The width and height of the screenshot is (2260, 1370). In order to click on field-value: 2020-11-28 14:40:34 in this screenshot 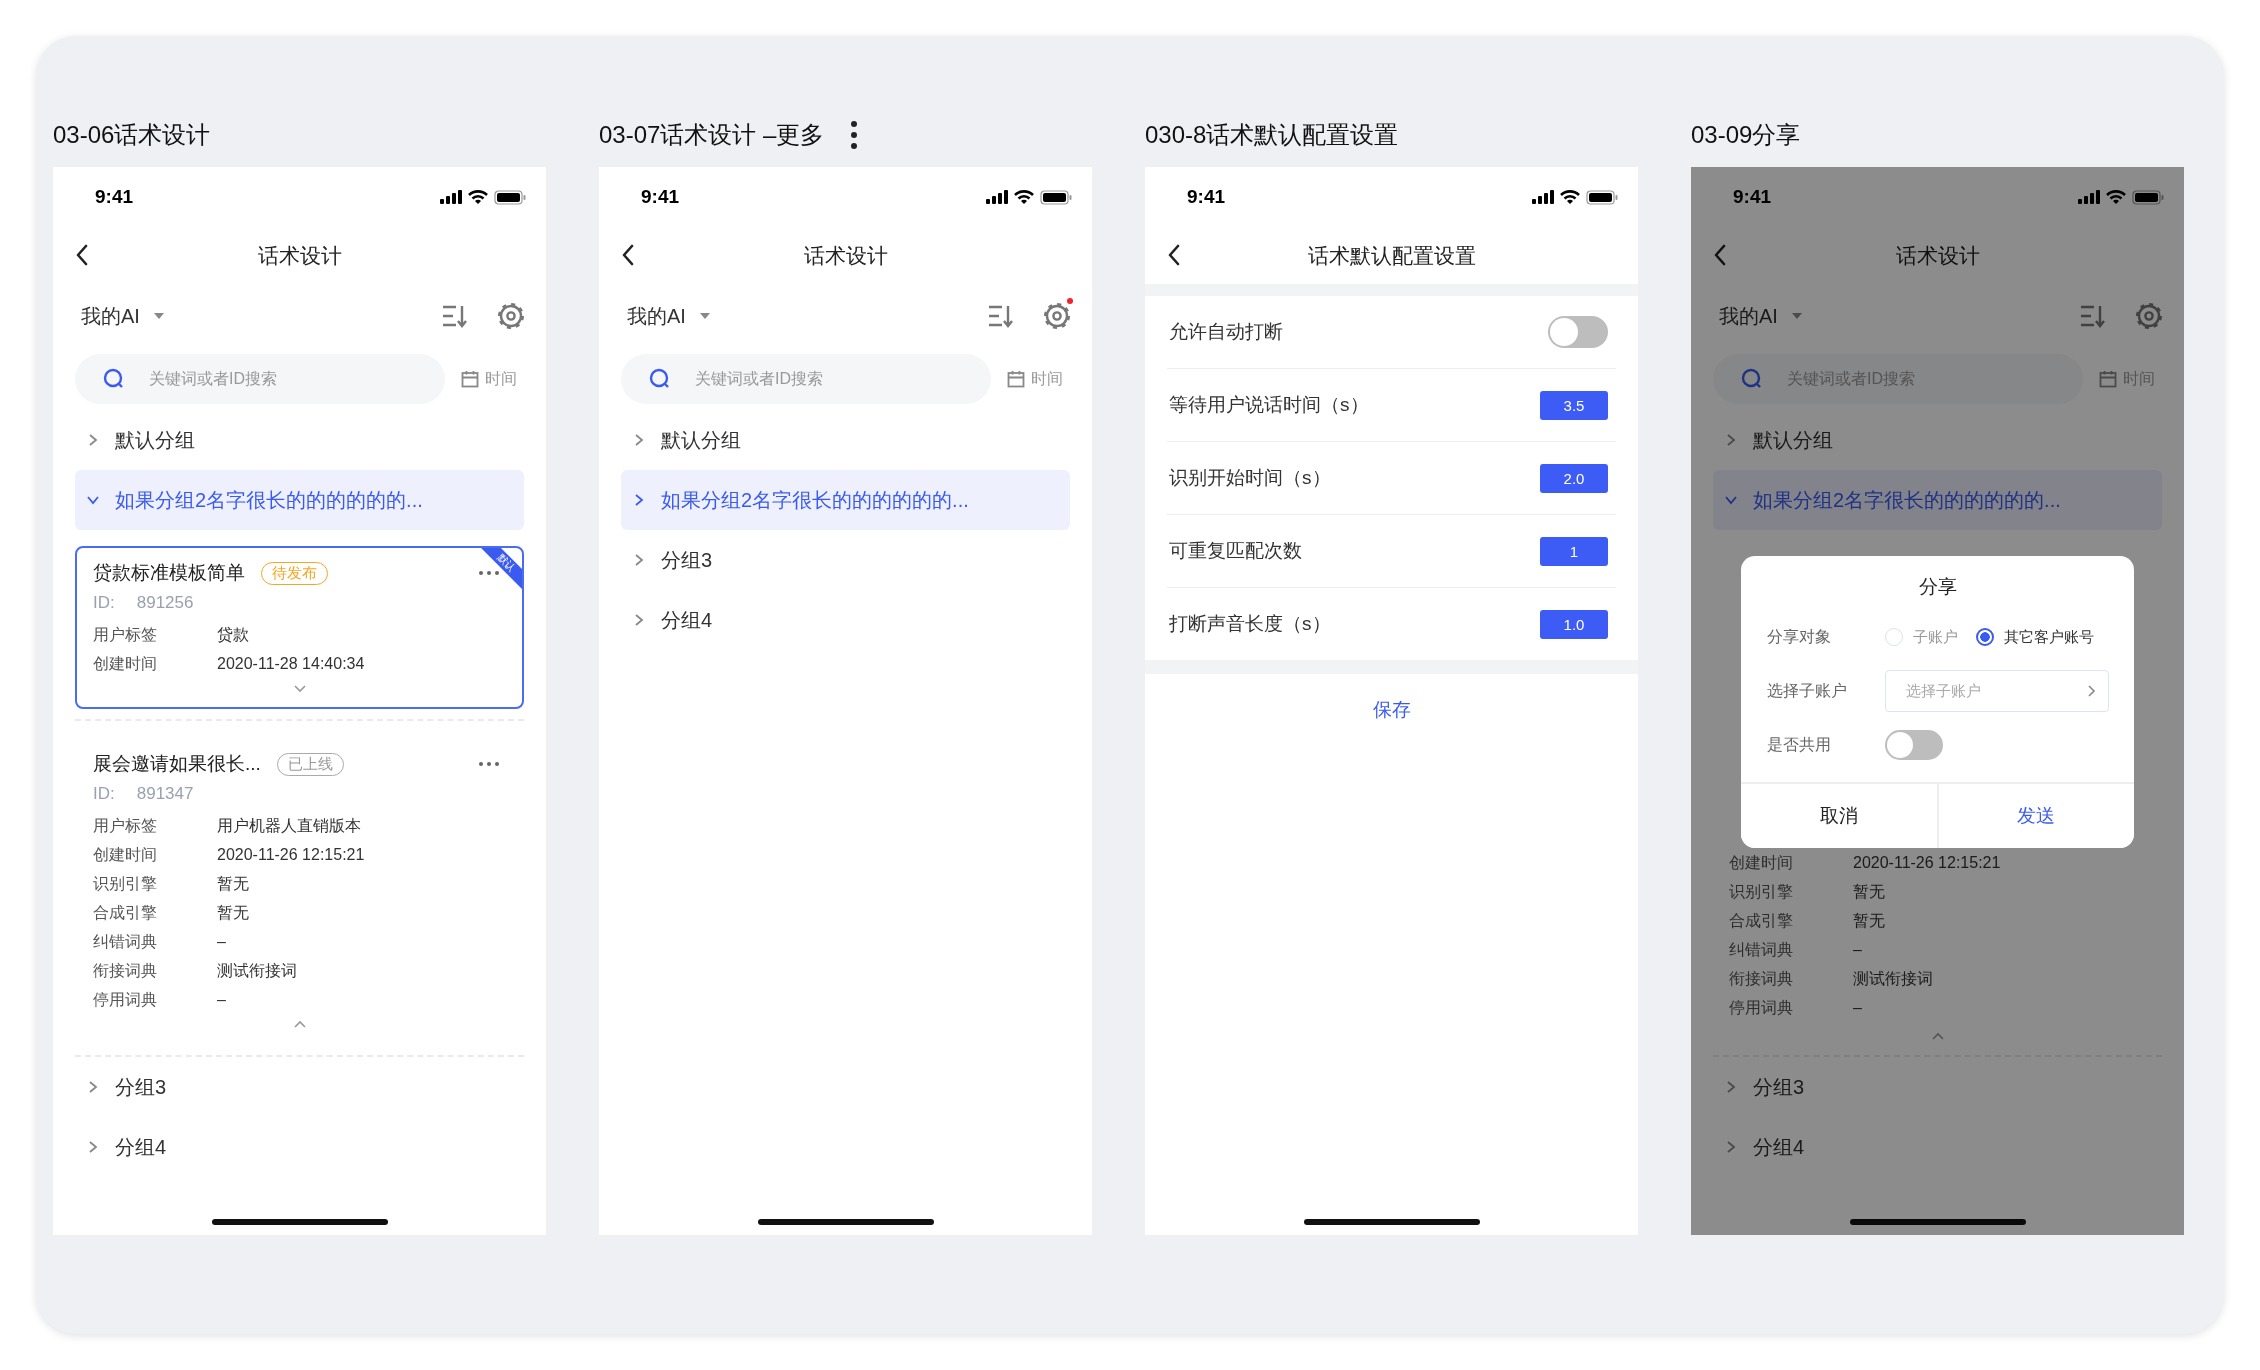, I will do `click(291, 664)`.